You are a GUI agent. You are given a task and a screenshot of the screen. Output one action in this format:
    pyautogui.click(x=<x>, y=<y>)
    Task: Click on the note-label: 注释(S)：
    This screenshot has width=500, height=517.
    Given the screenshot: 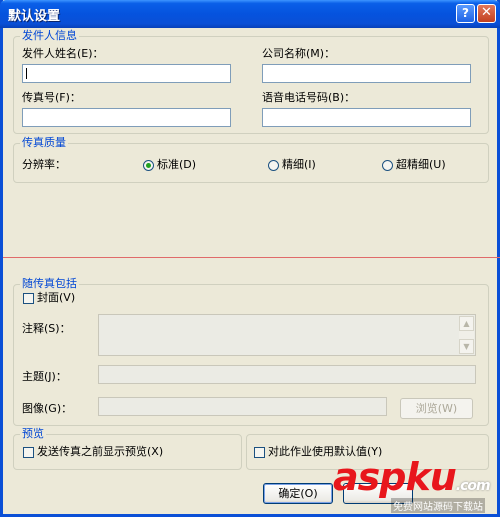 What is the action you would take?
    pyautogui.click(x=46, y=328)
    